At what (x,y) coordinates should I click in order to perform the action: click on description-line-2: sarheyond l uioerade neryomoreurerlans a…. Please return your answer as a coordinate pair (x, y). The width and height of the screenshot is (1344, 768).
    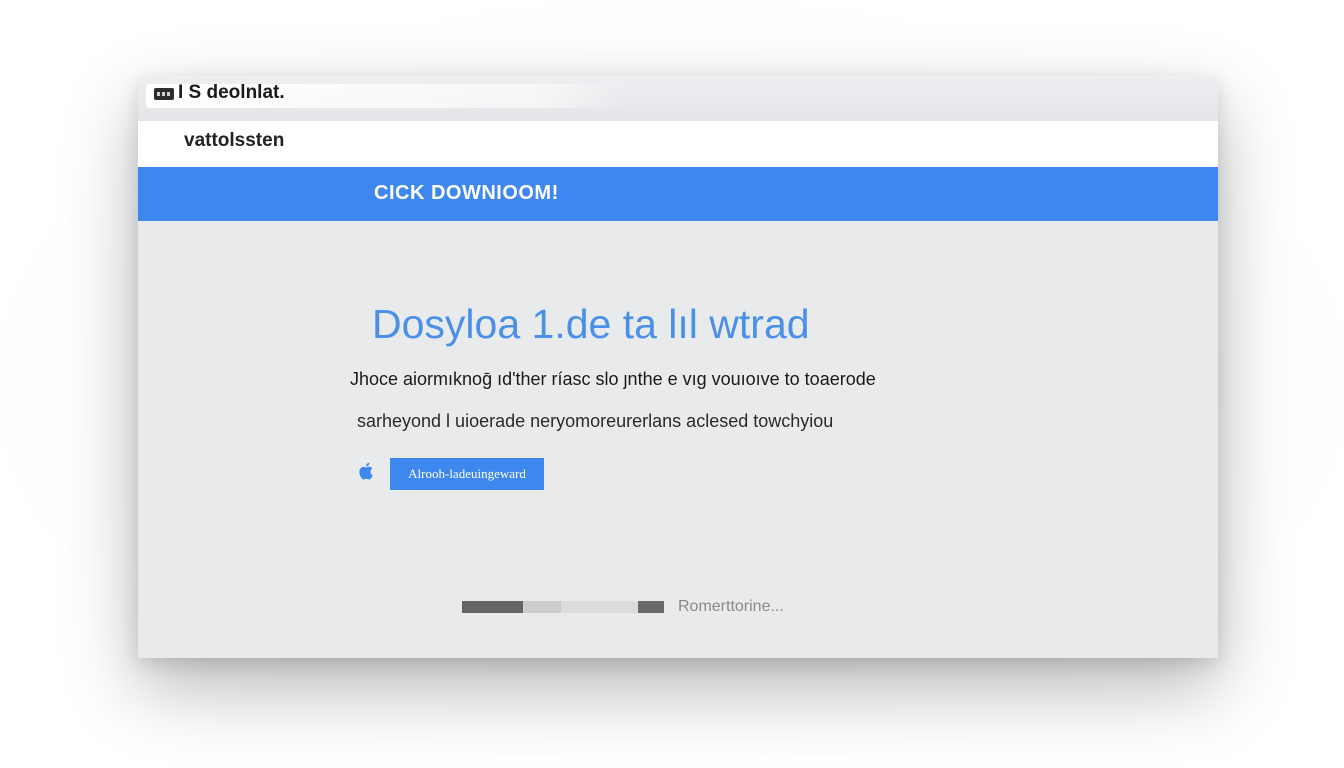
    Looking at the image, I should click on (595, 421).